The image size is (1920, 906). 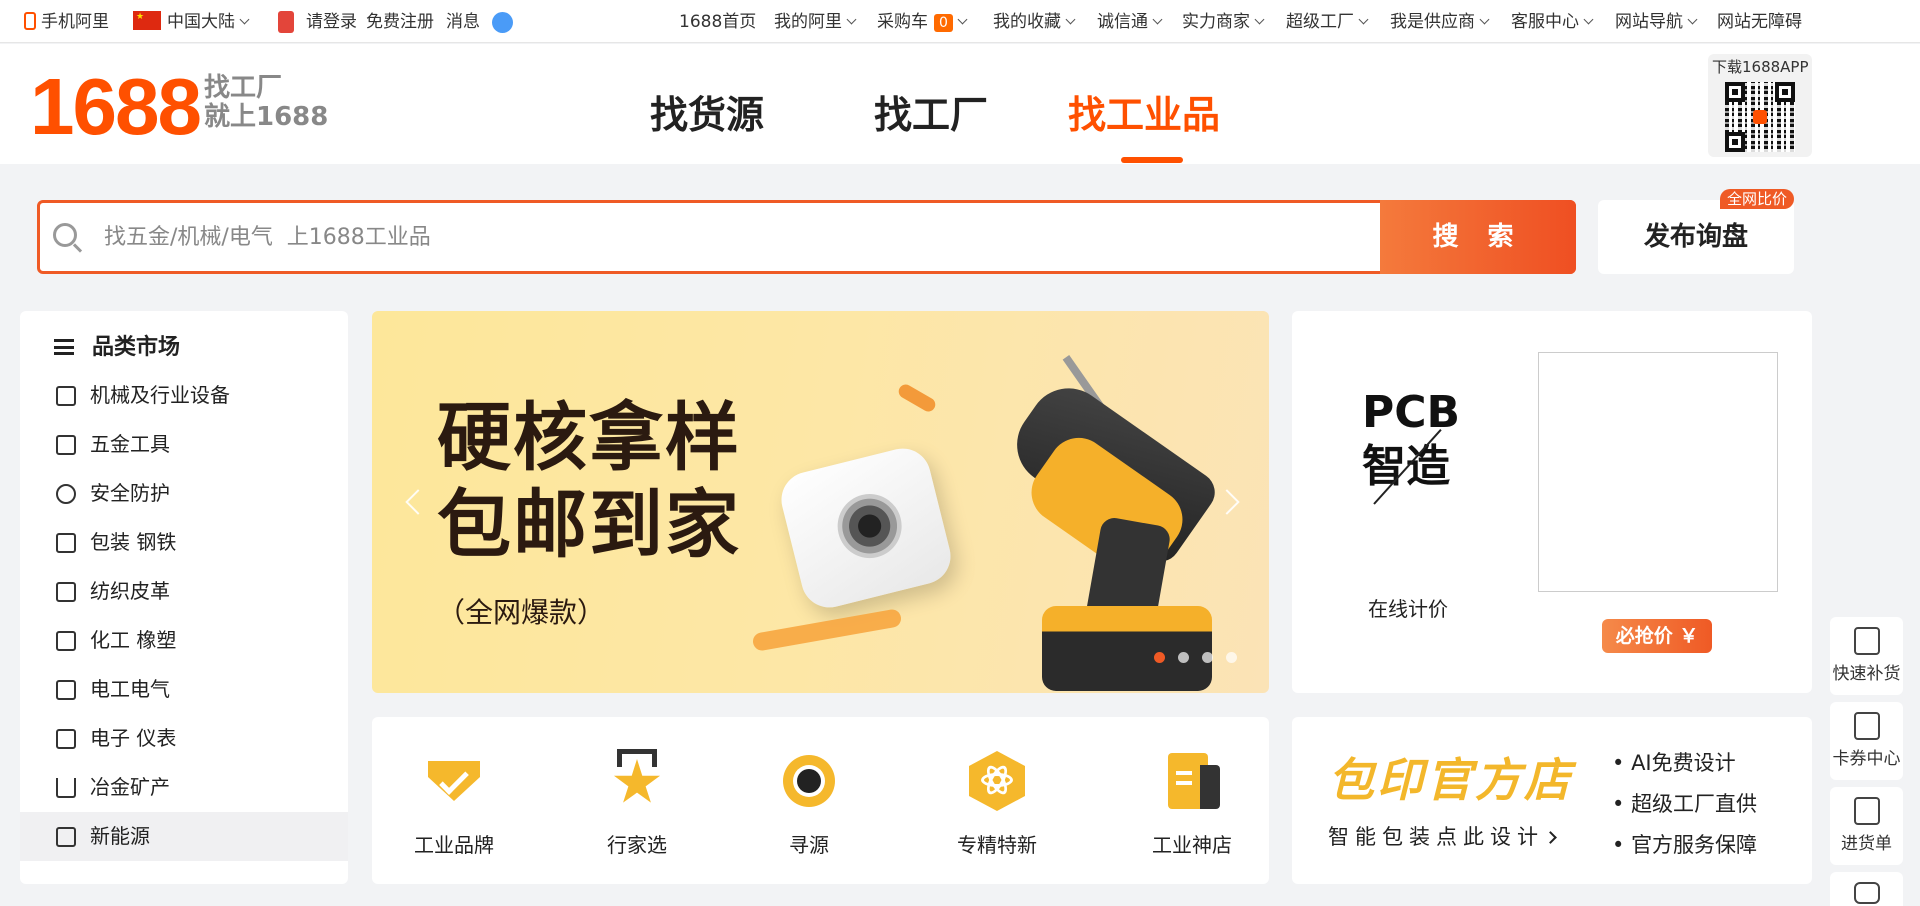 What do you see at coordinates (1411, 439) in the screenshot?
I see `pcb-title: PCB 智造` at bounding box center [1411, 439].